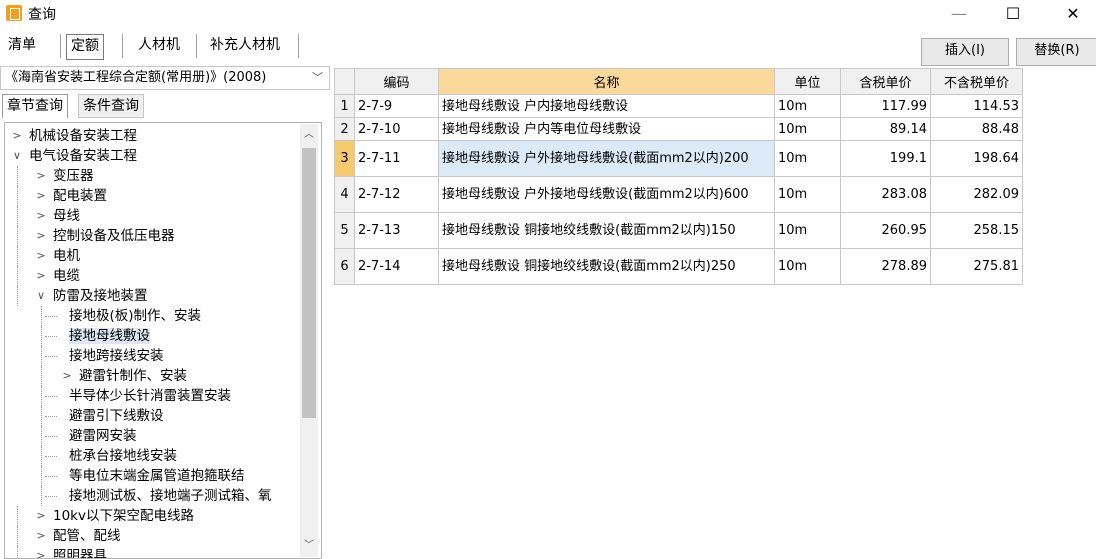 This screenshot has height=559, width=1096. Describe the element at coordinates (965, 52) in the screenshot. I see `insert-button: 插入(I)` at that location.